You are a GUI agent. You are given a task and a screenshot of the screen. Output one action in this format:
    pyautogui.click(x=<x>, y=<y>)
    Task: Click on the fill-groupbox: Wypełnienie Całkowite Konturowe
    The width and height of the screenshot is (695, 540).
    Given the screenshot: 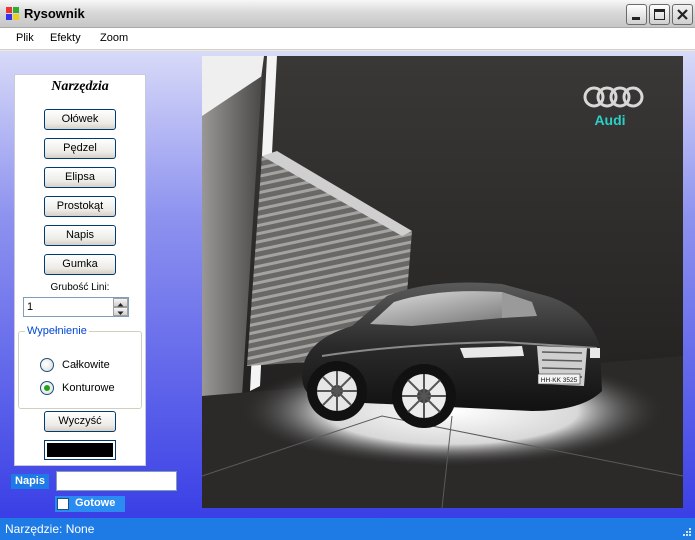 What is the action you would take?
    pyautogui.click(x=80, y=367)
    